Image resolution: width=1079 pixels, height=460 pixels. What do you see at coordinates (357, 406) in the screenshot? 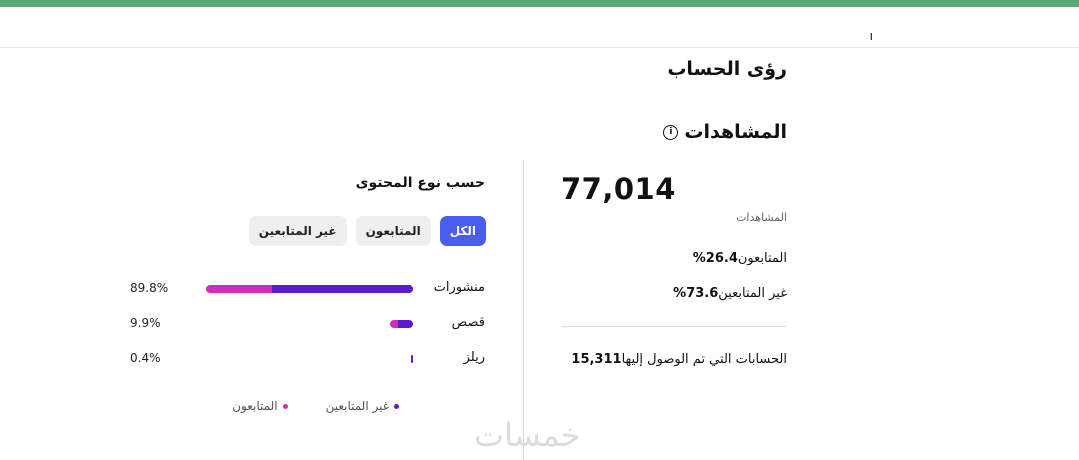
I see `legend-nonfollowers-label: غير المتابعين` at bounding box center [357, 406].